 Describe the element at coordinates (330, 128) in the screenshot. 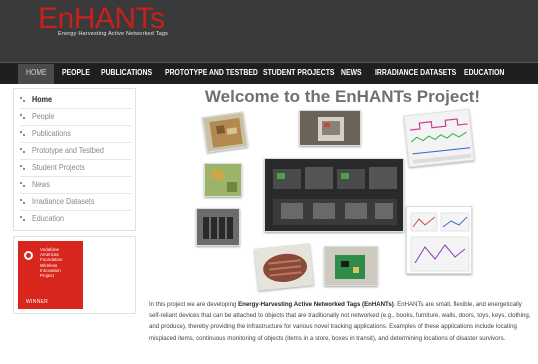

I see `device-photo` at that location.